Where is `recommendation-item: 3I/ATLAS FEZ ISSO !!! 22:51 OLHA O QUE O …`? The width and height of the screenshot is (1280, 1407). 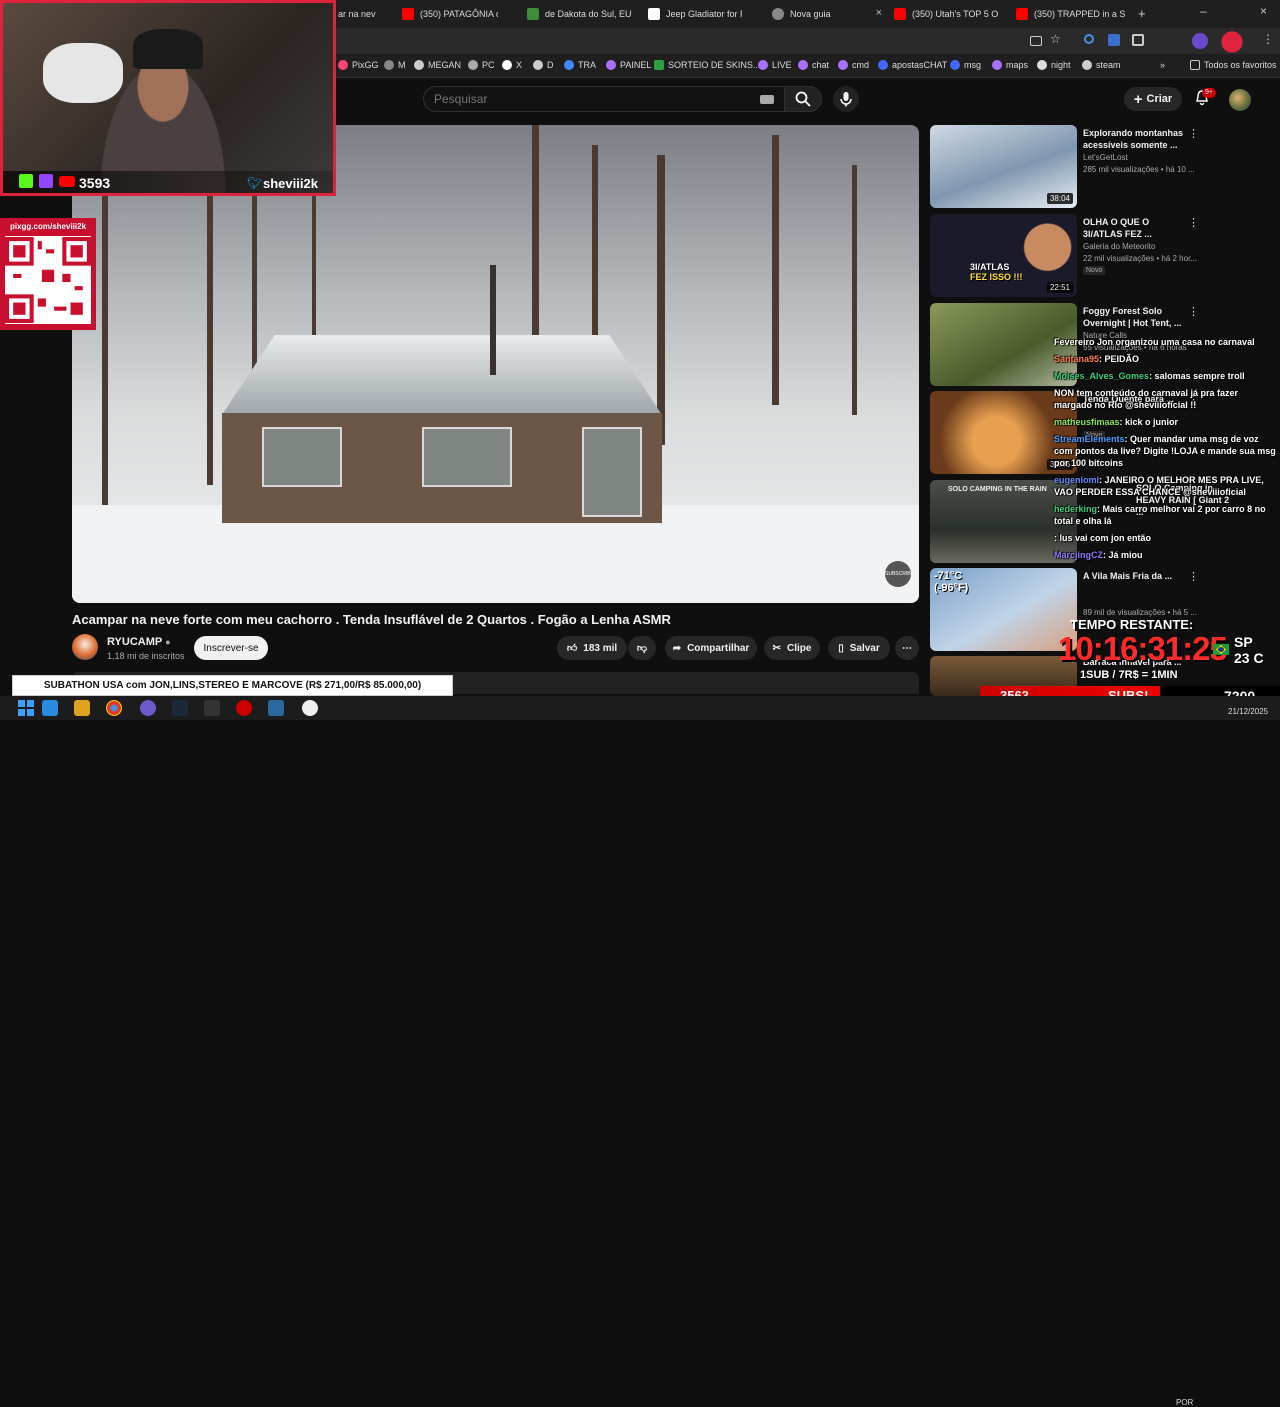 recommendation-item: 3I/ATLAS FEZ ISSO !!! 22:51 OLHA O QUE O … is located at coordinates (1100, 256).